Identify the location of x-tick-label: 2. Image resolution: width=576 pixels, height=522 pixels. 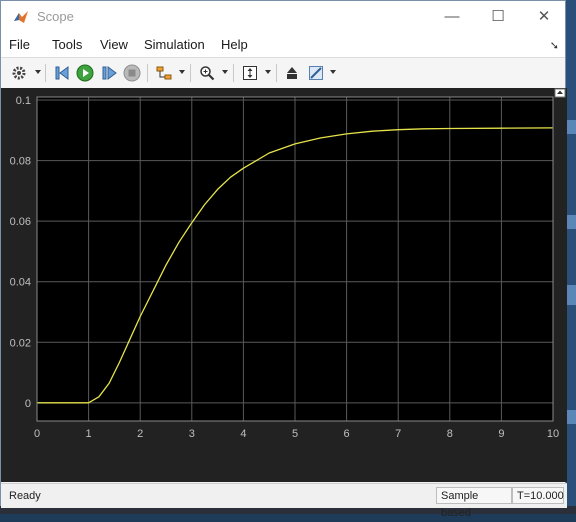
(140, 434).